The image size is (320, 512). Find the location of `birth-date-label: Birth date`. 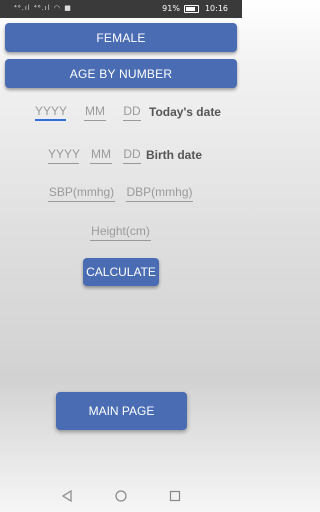

birth-date-label: Birth date is located at coordinates (174, 155).